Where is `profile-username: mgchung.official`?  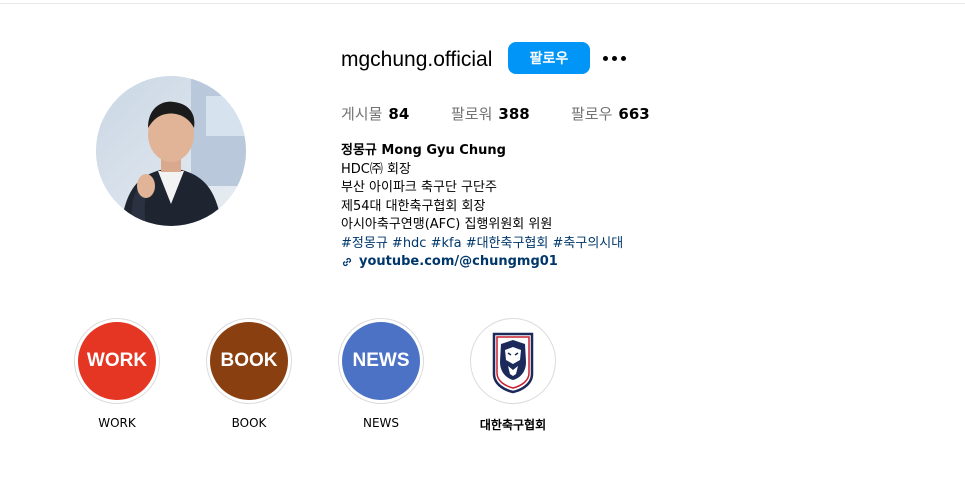
profile-username: mgchung.official is located at coordinates (417, 59).